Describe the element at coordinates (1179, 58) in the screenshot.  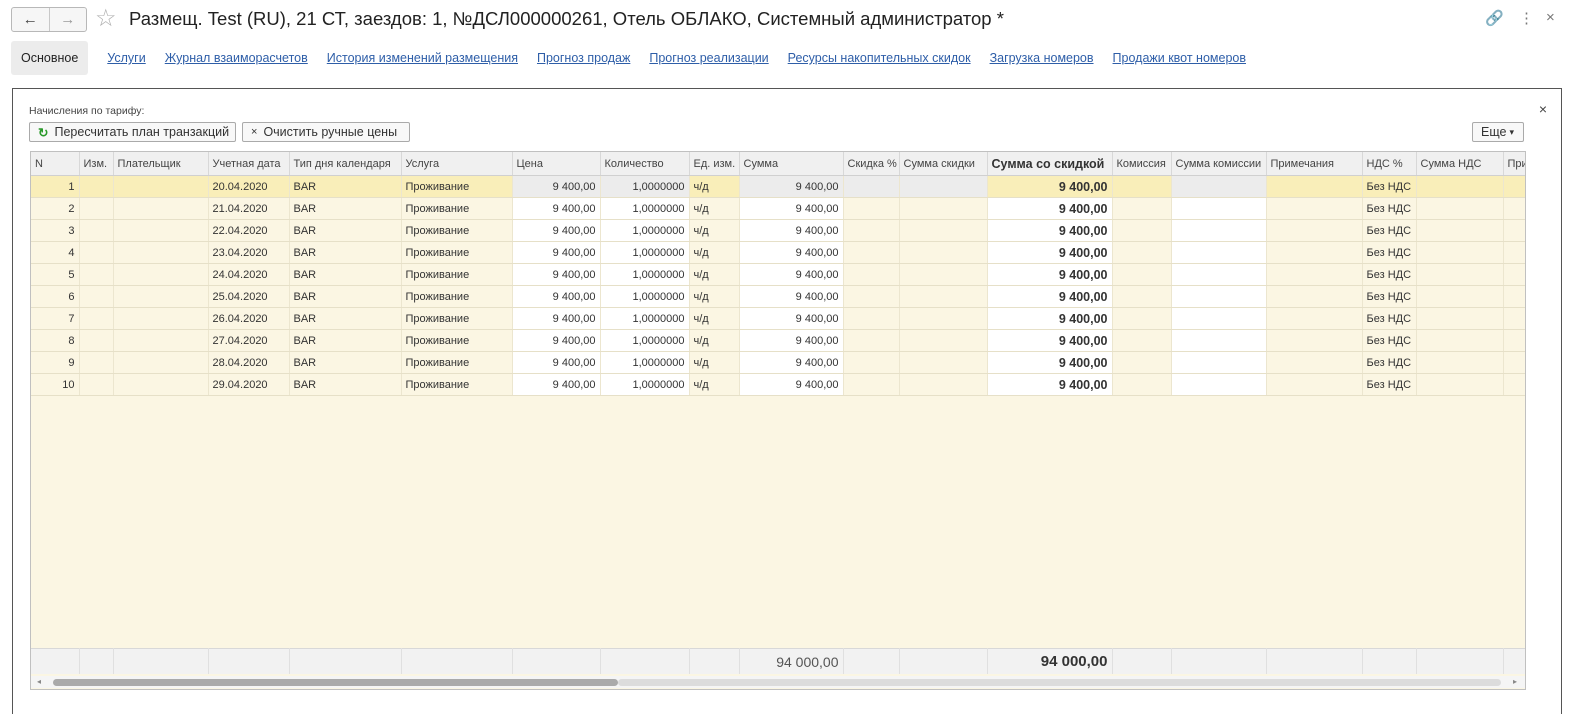
I see `tab-9: Продажи квот номеров` at that location.